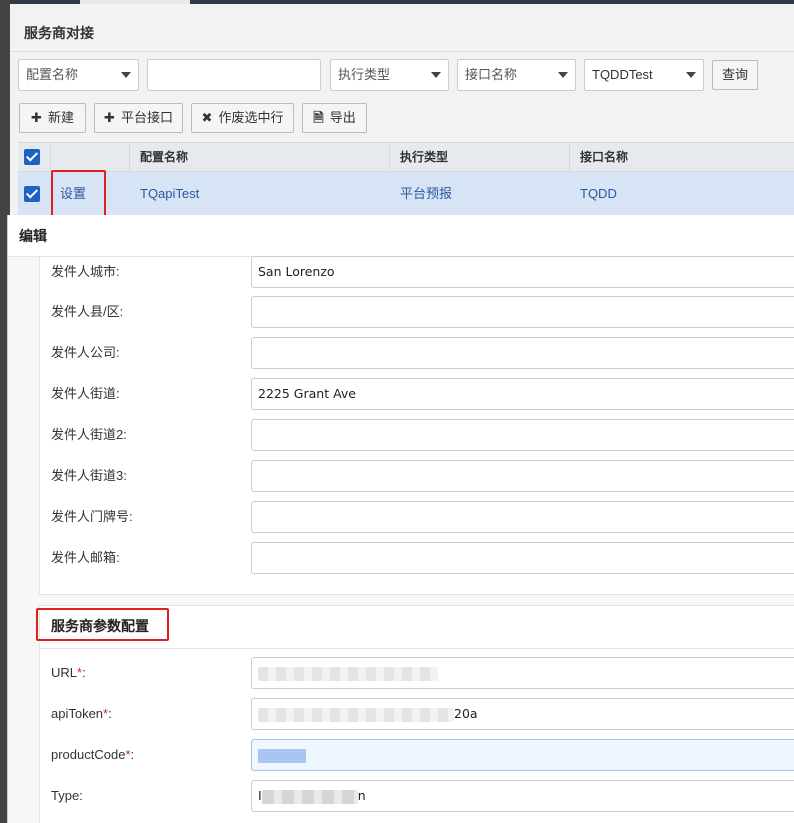 The width and height of the screenshot is (794, 823). I want to click on config-name-select: 配置名称, so click(78, 75).